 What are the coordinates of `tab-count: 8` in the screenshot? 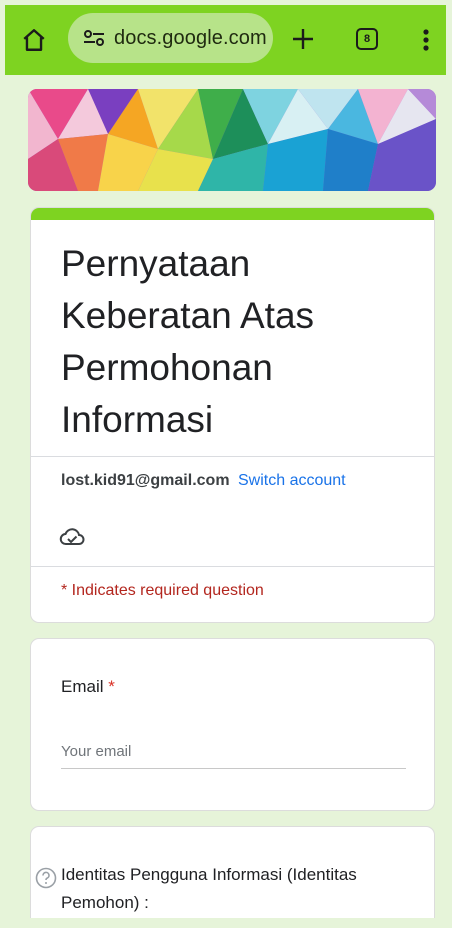 It's located at (367, 39).